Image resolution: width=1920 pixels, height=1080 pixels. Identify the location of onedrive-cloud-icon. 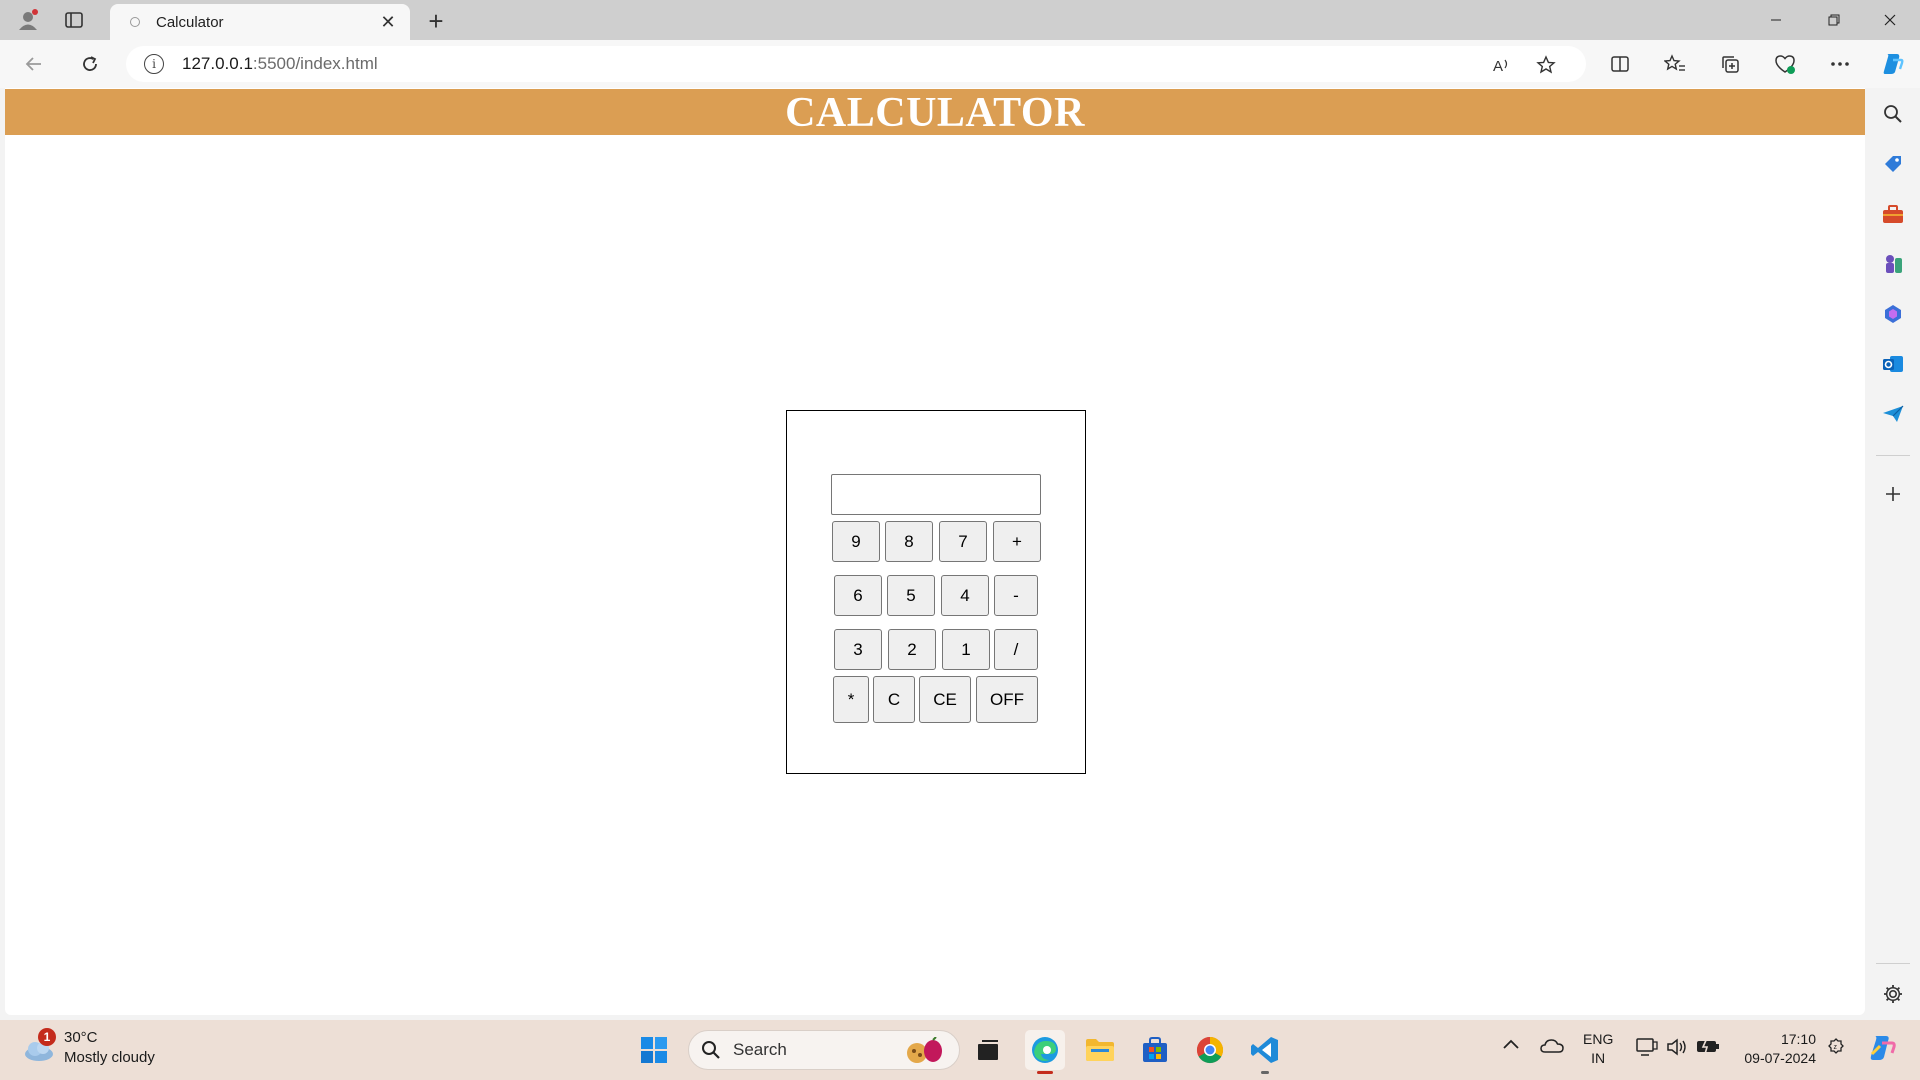
(1552, 1046).